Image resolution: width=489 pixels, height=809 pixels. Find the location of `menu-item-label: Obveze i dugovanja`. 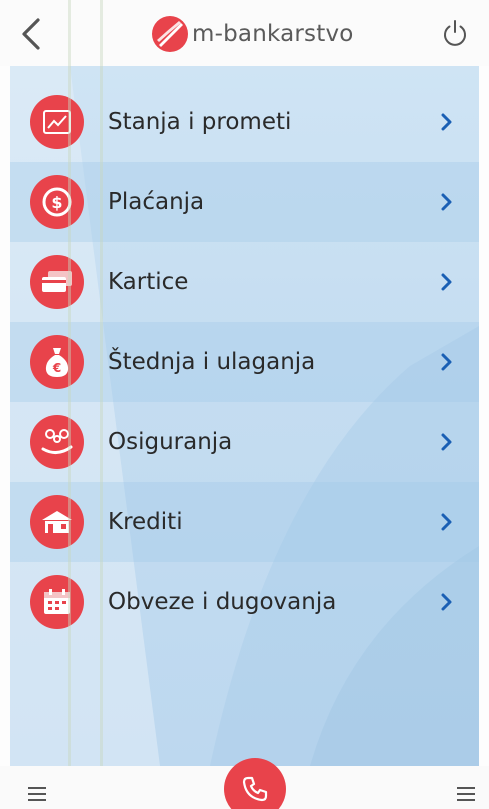

menu-item-label: Obveze i dugovanja is located at coordinates (222, 602).